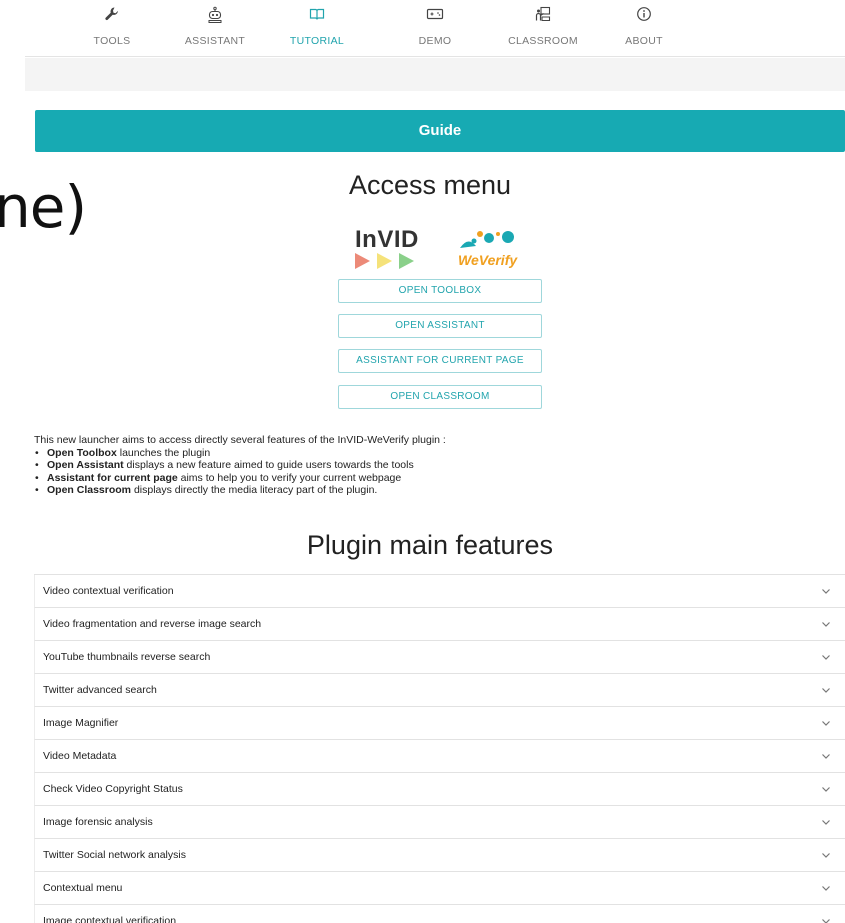  What do you see at coordinates (112, 41) in the screenshot?
I see `tab-tools-label: TOOLS` at bounding box center [112, 41].